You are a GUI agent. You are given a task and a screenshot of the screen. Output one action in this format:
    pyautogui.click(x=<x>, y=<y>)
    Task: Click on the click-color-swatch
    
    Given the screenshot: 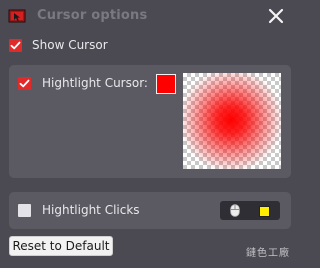 What is the action you would take?
    pyautogui.click(x=264, y=211)
    